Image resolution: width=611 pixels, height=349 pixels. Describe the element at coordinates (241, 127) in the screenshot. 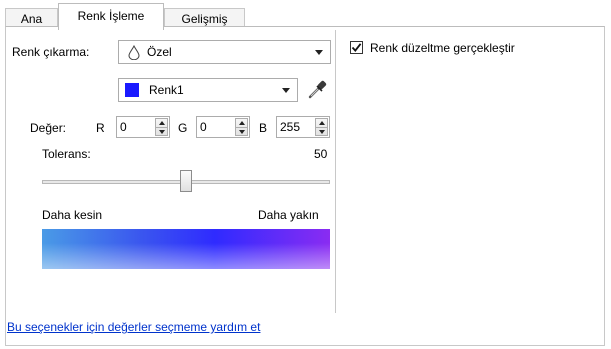

I see `g-spin-buttons` at that location.